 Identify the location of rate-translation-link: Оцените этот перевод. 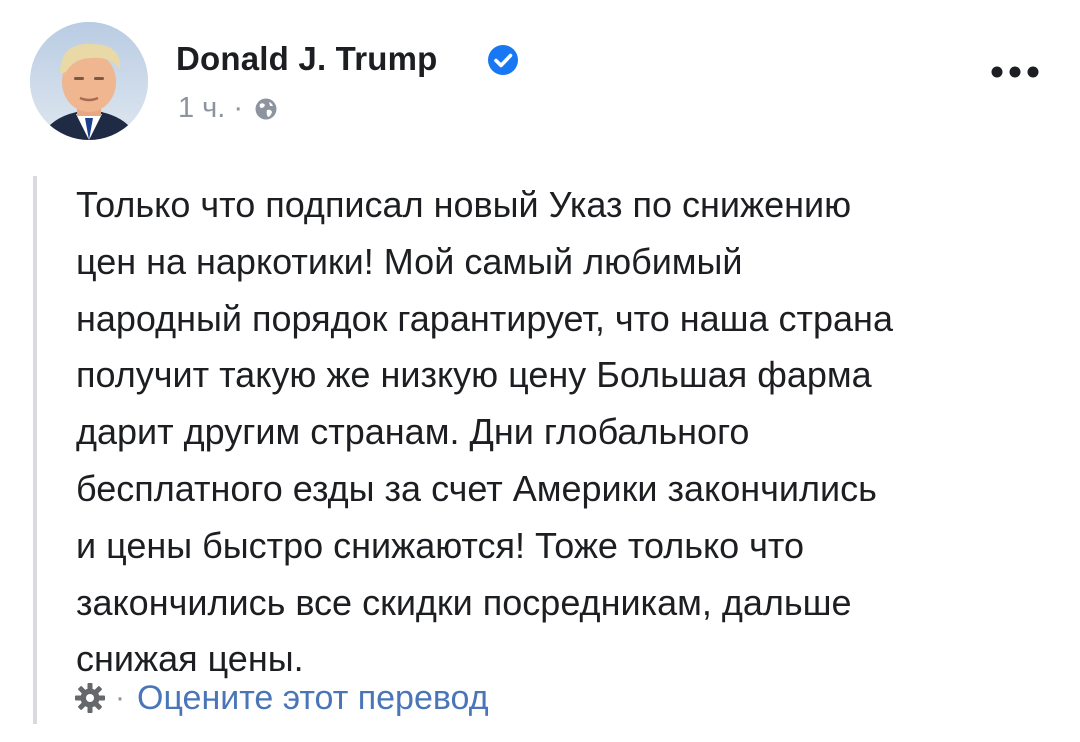
(313, 698).